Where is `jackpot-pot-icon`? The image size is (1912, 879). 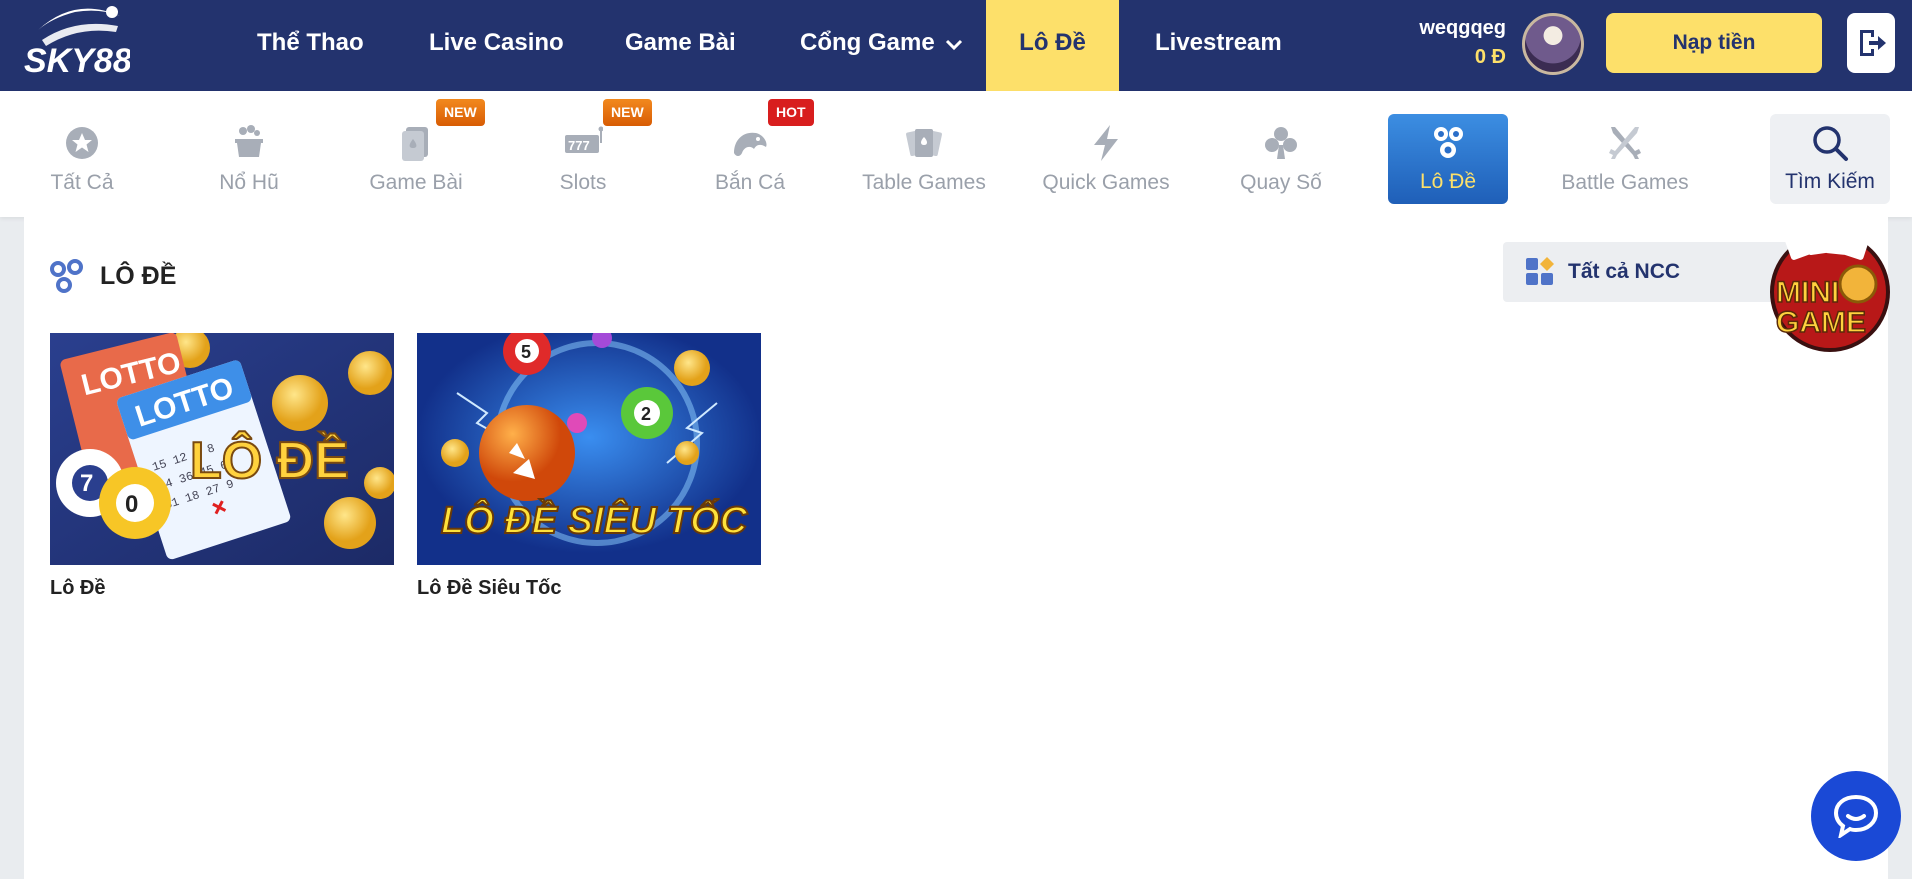 jackpot-pot-icon is located at coordinates (249, 141).